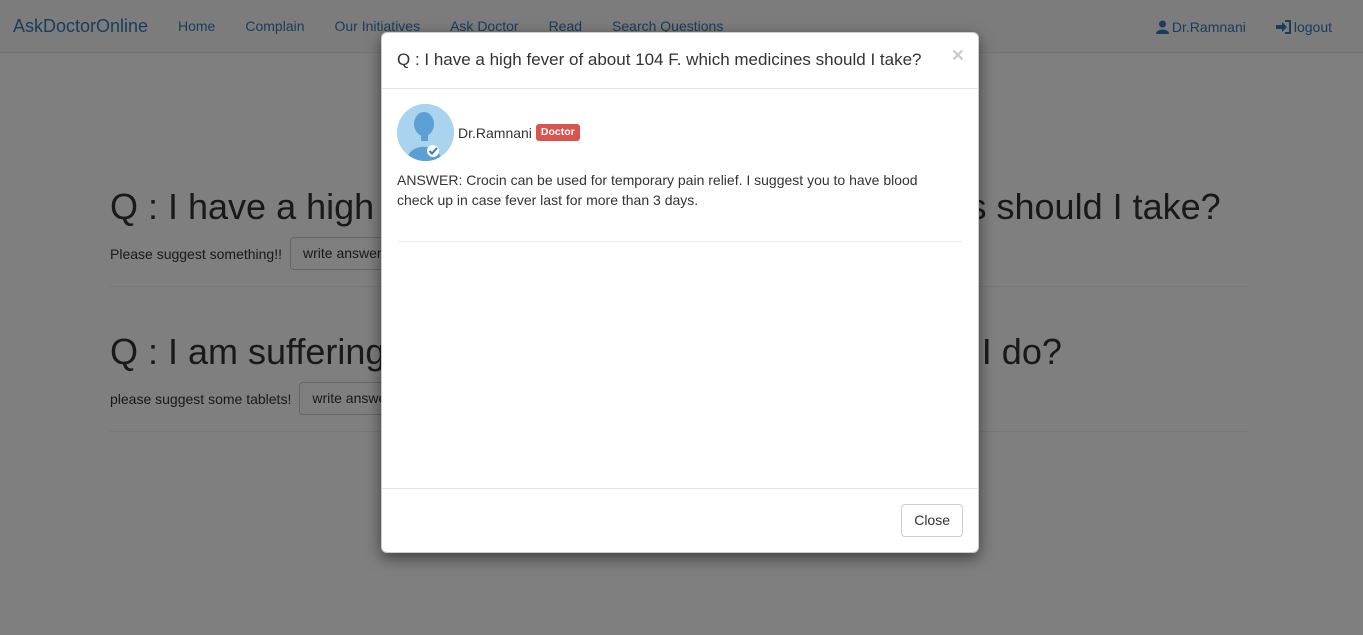  I want to click on avatar, so click(425, 132).